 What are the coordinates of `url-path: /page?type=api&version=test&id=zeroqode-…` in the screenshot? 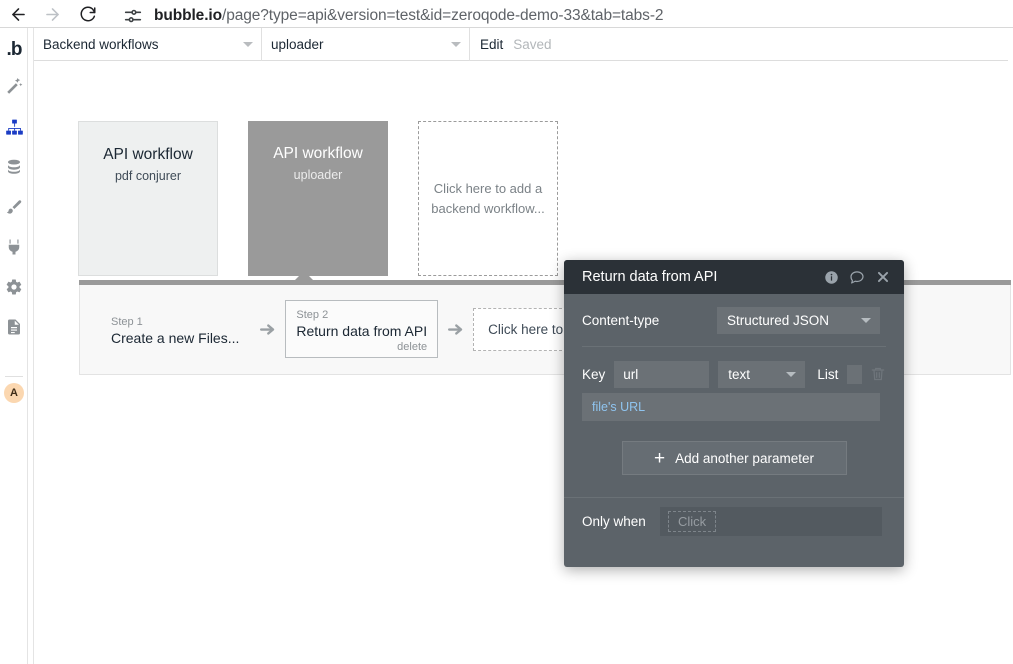 It's located at (442, 15).